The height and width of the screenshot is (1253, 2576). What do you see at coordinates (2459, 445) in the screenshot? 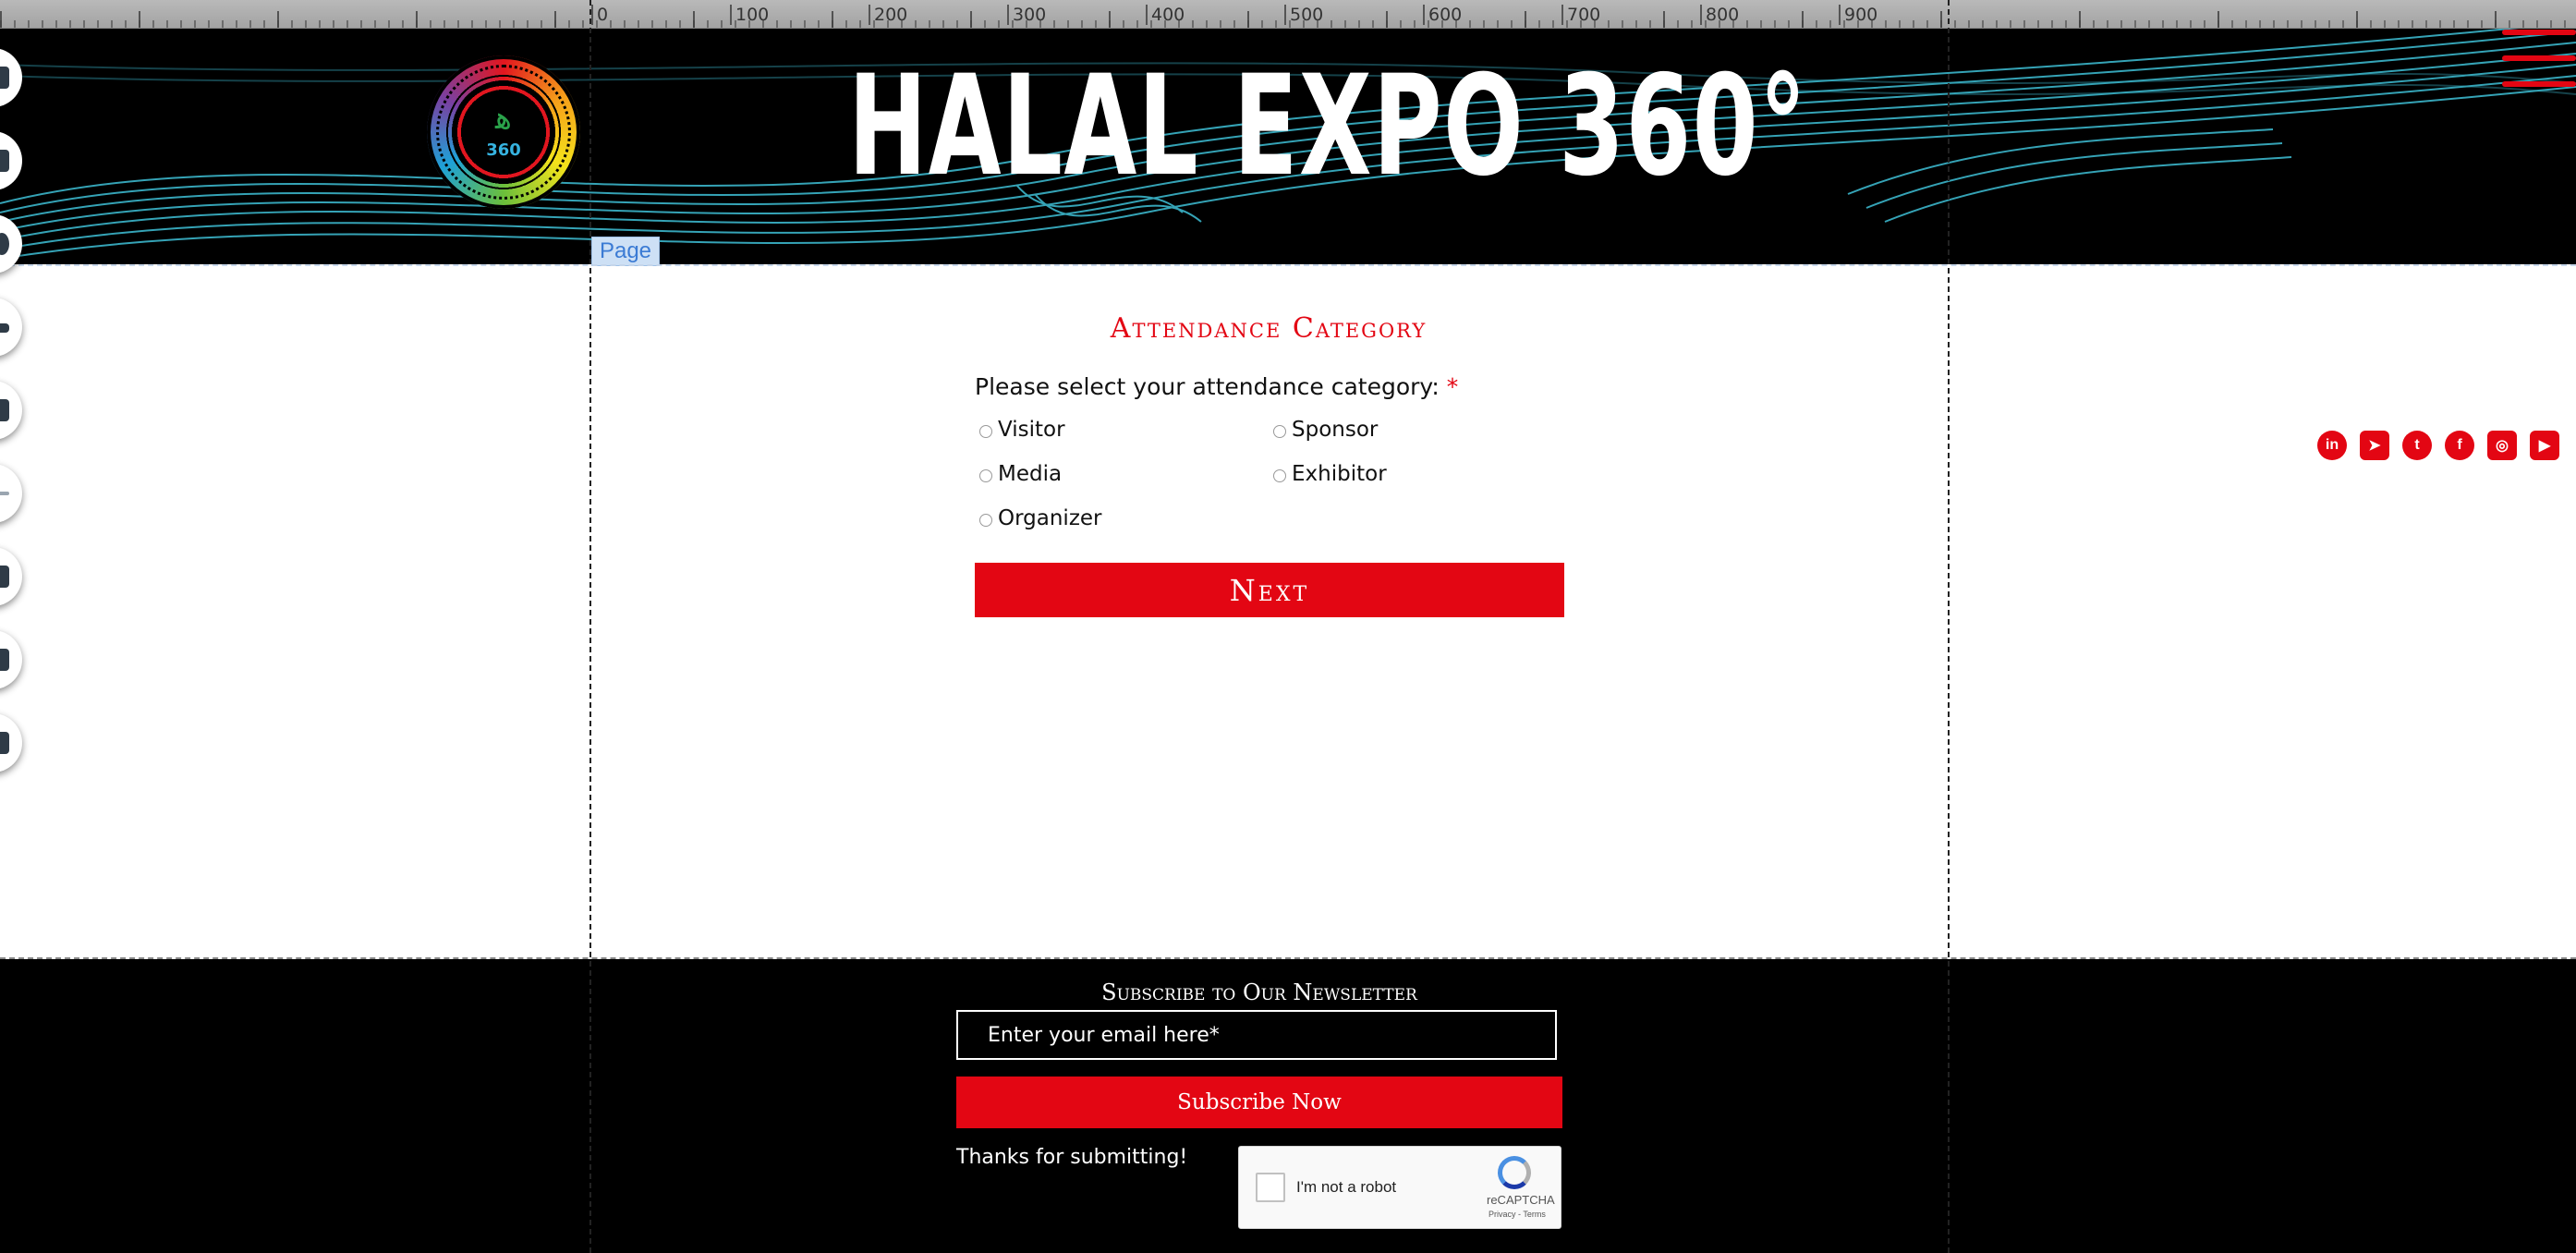
I see `facebook-icon: f` at bounding box center [2459, 445].